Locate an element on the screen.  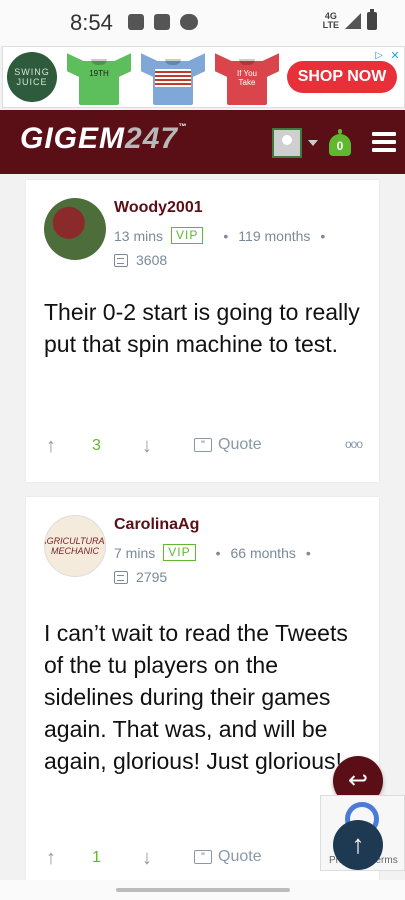
ad-shirt-1: 19TH is located at coordinates (99, 78).